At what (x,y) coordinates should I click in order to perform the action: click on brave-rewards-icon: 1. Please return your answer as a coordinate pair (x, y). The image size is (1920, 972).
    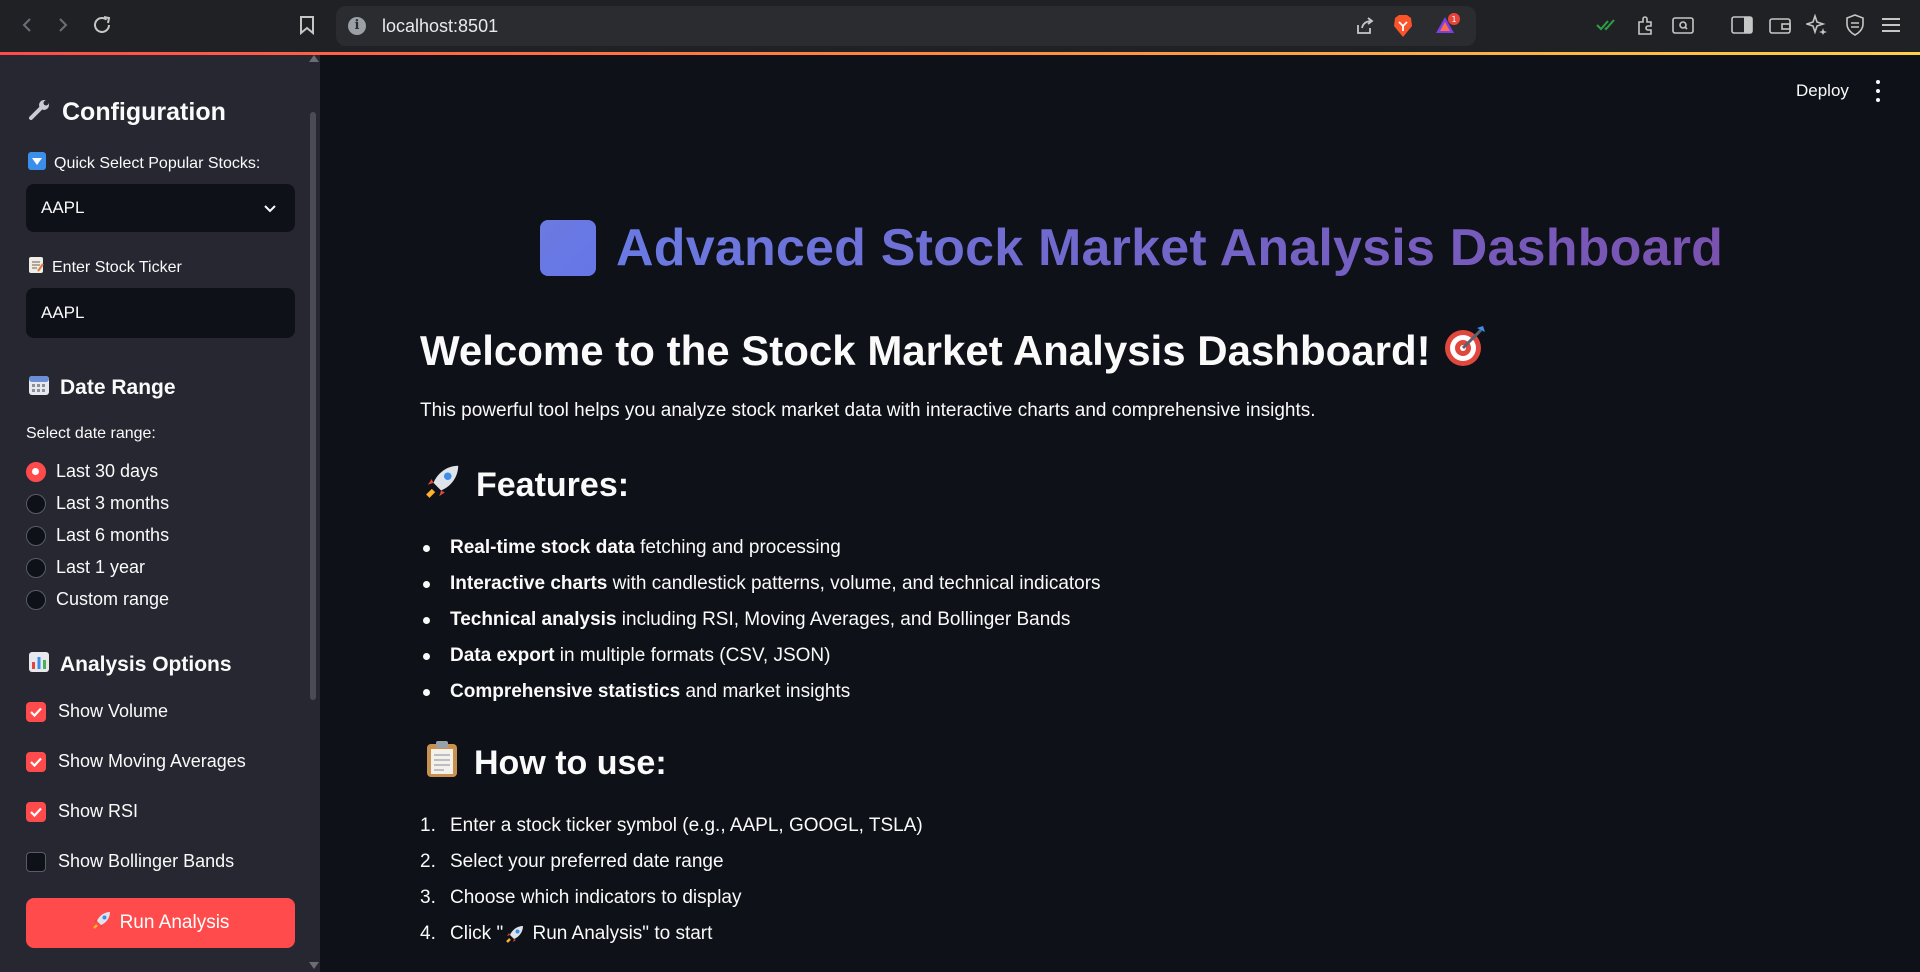
    Looking at the image, I should click on (1447, 26).